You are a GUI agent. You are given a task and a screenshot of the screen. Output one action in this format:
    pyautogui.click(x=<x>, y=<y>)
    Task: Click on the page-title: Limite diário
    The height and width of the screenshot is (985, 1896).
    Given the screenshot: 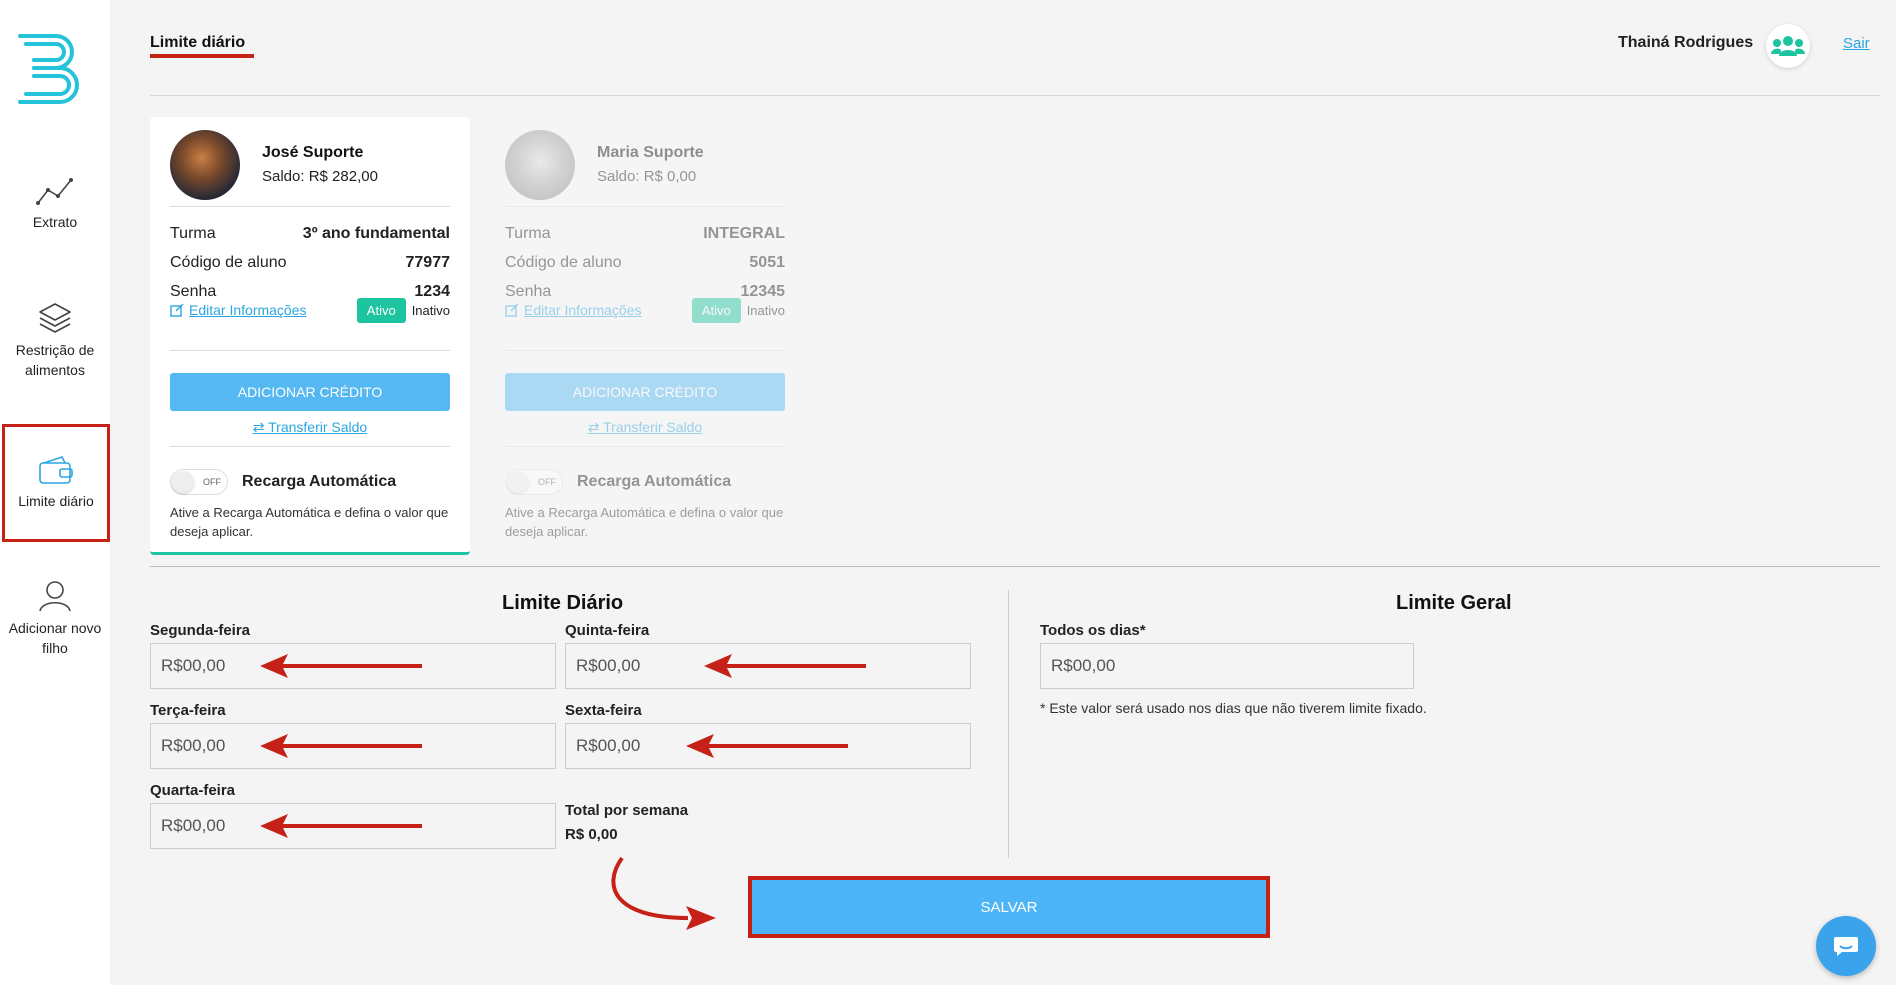 What is the action you would take?
    pyautogui.click(x=198, y=42)
    